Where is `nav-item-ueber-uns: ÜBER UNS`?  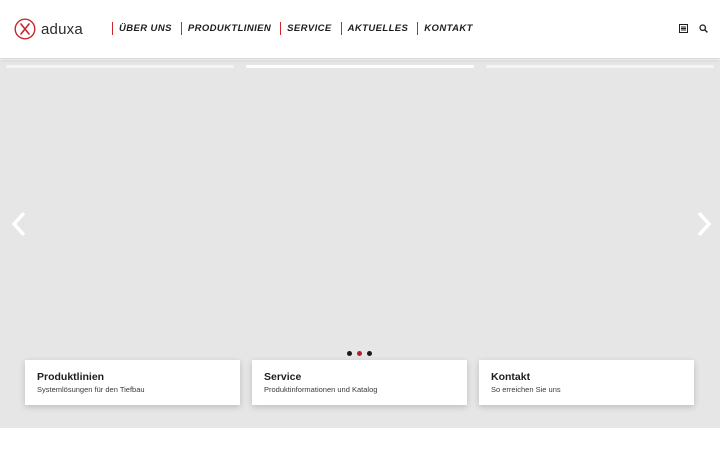 nav-item-ueber-uns: ÜBER UNS is located at coordinates (146, 28).